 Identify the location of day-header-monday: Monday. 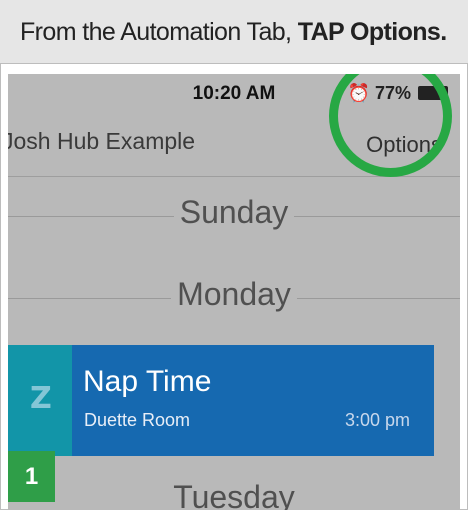
(234, 299).